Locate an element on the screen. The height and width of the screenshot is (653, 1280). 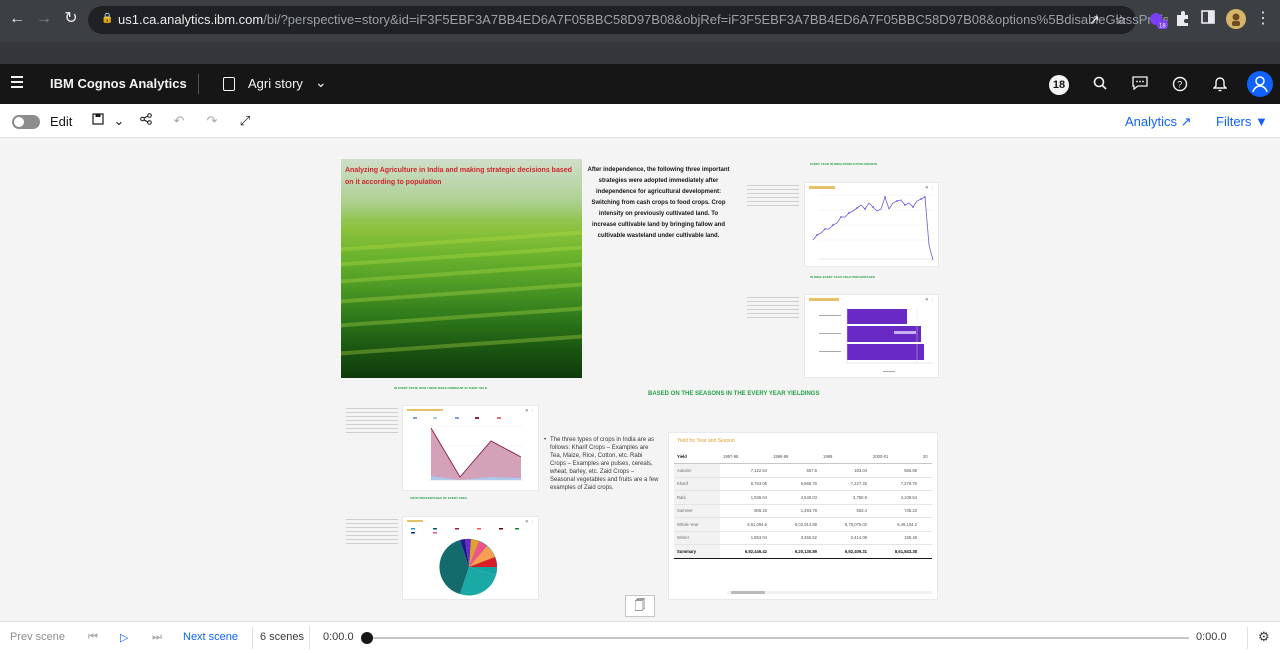
table-row: Rabi 1,936.04 4,540.03 3,750.9 4,109.54 is located at coordinates (803, 497).